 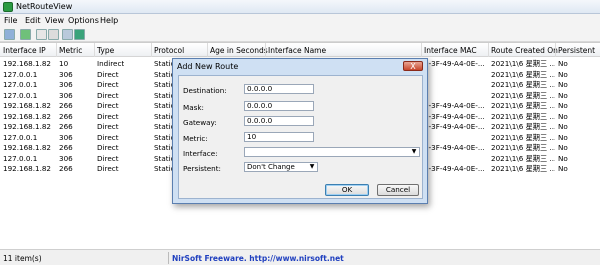 I want to click on mask-input: 0.0.0.0, so click(x=279, y=106).